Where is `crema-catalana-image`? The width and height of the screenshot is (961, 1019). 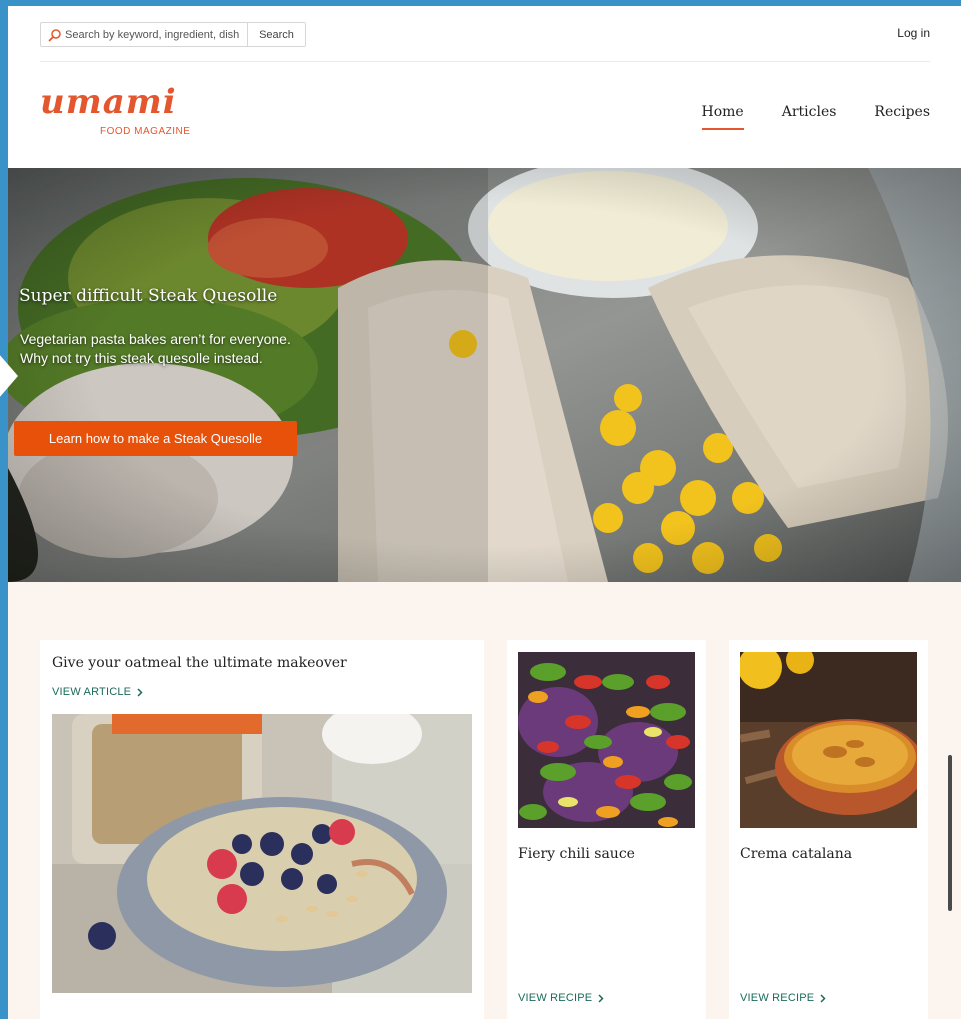
crema-catalana-image is located at coordinates (828, 740).